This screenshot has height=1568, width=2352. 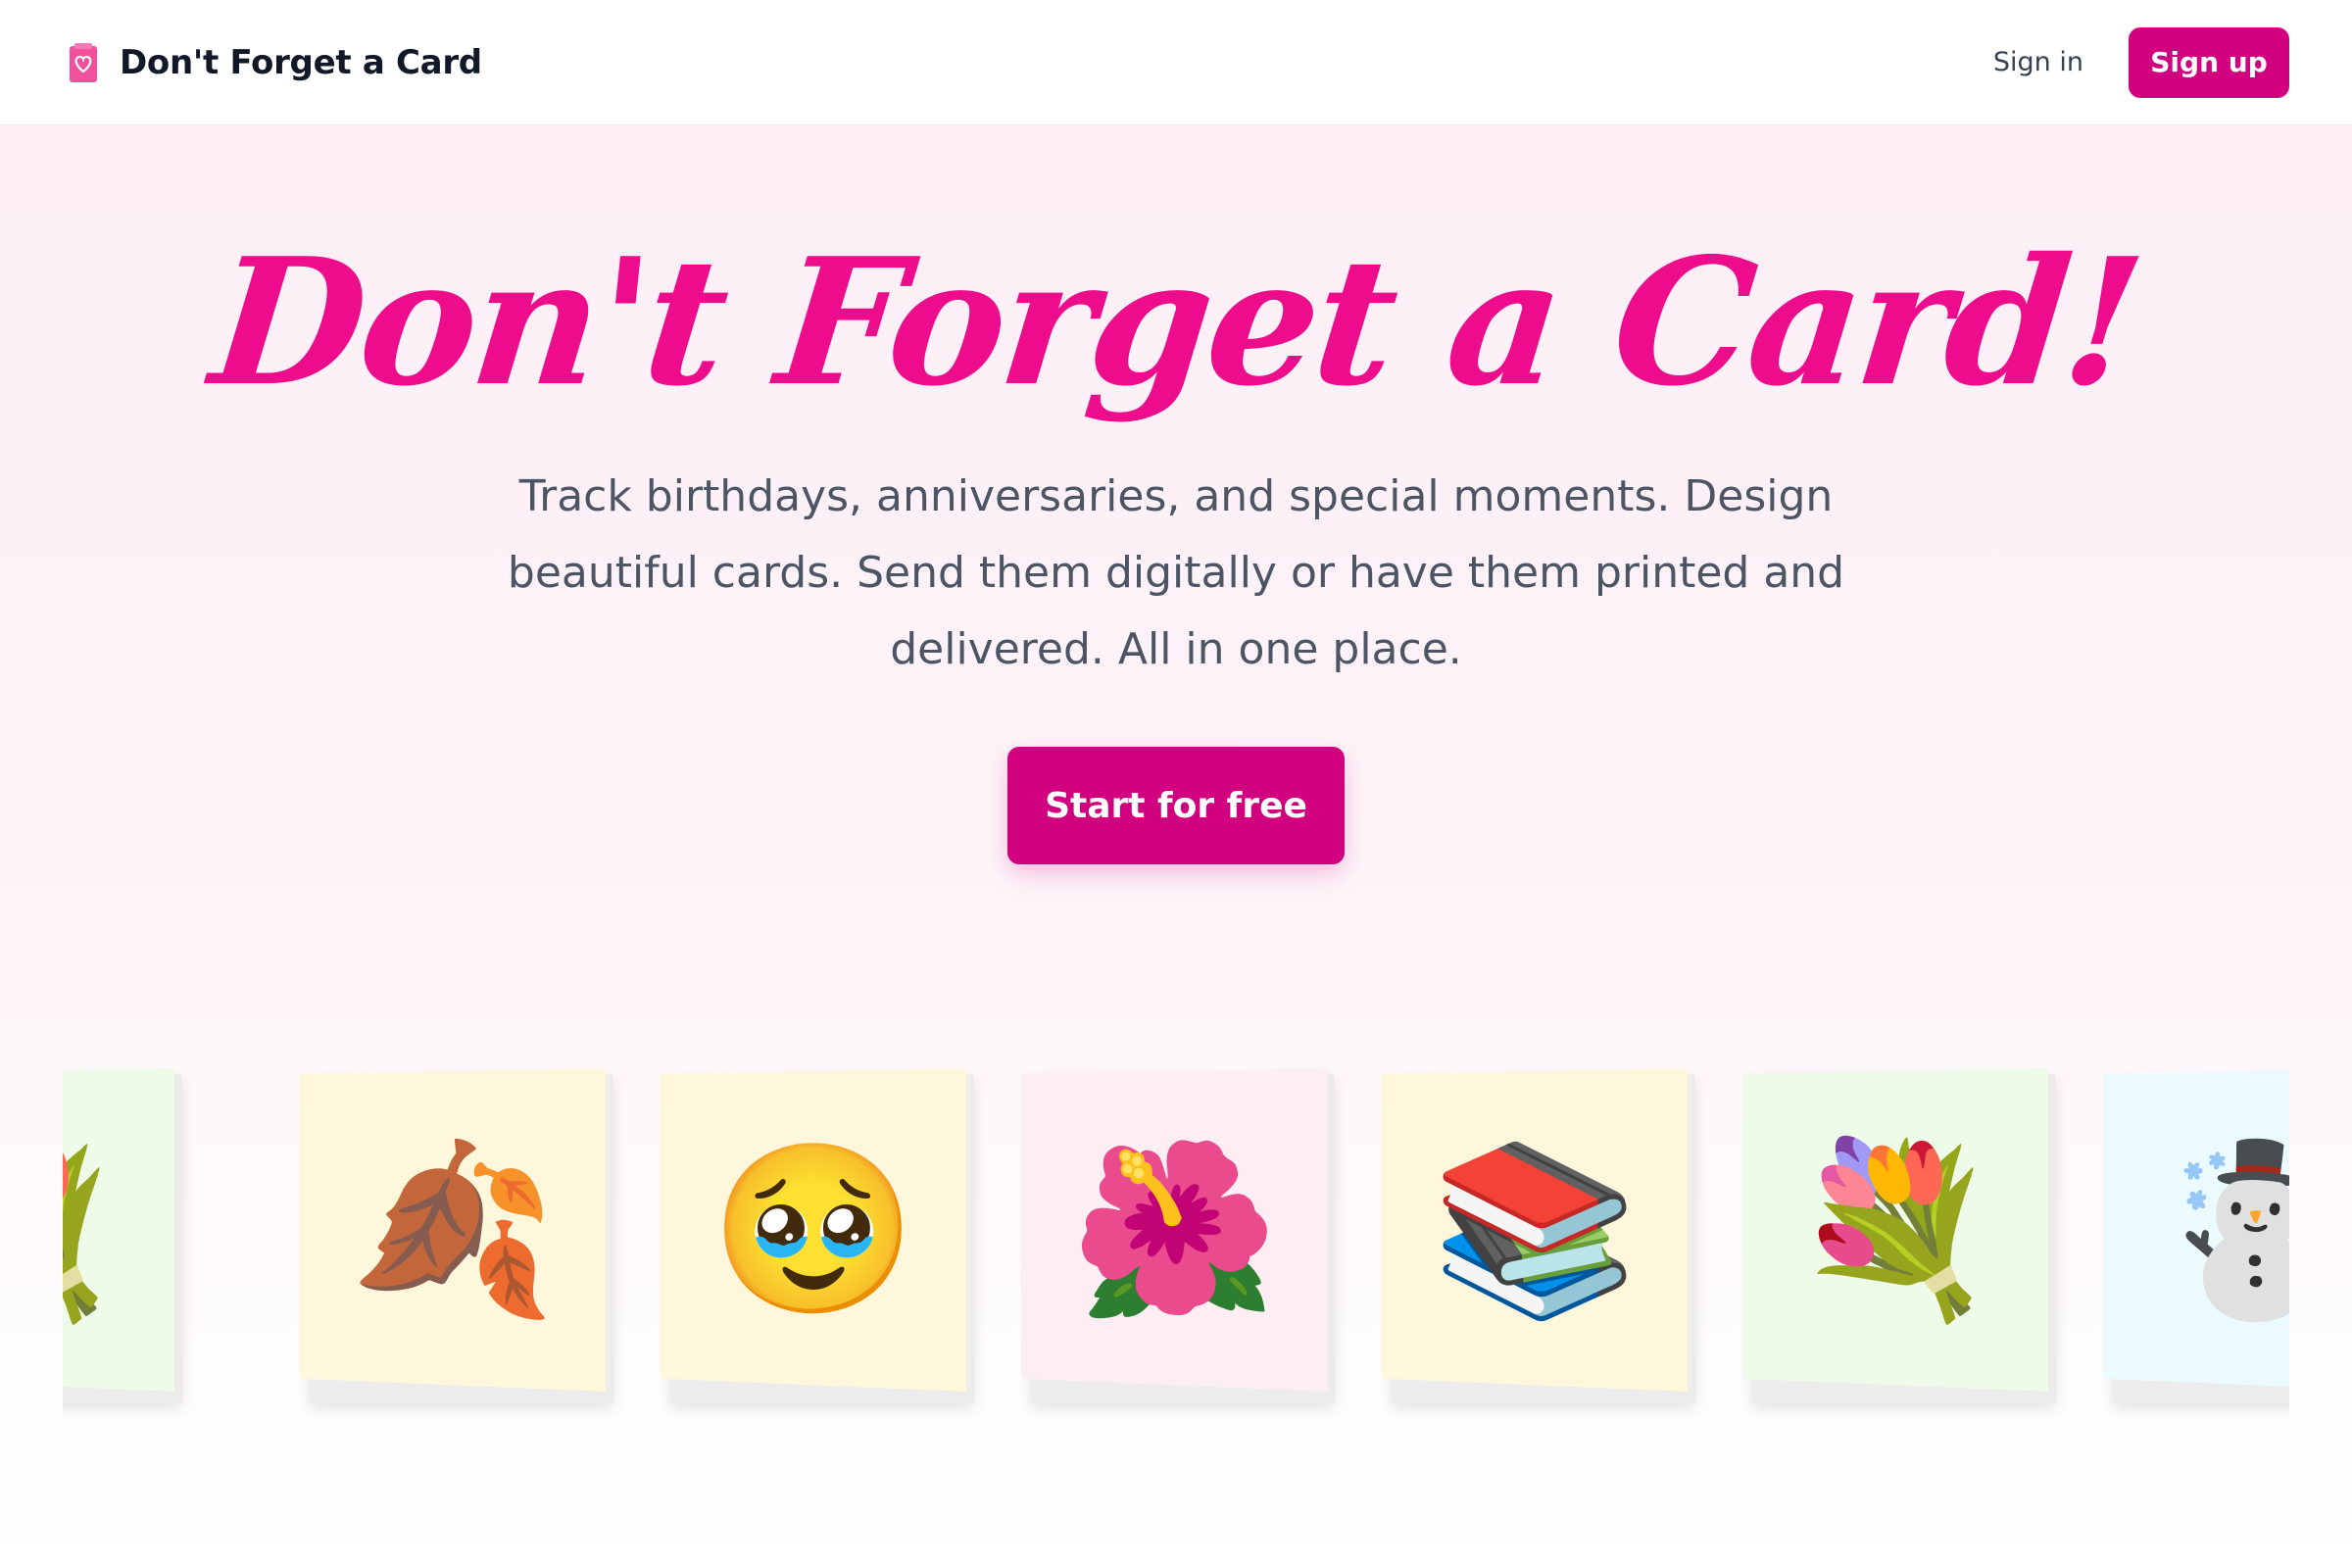 I want to click on card-heart-icon, so click(x=83, y=62).